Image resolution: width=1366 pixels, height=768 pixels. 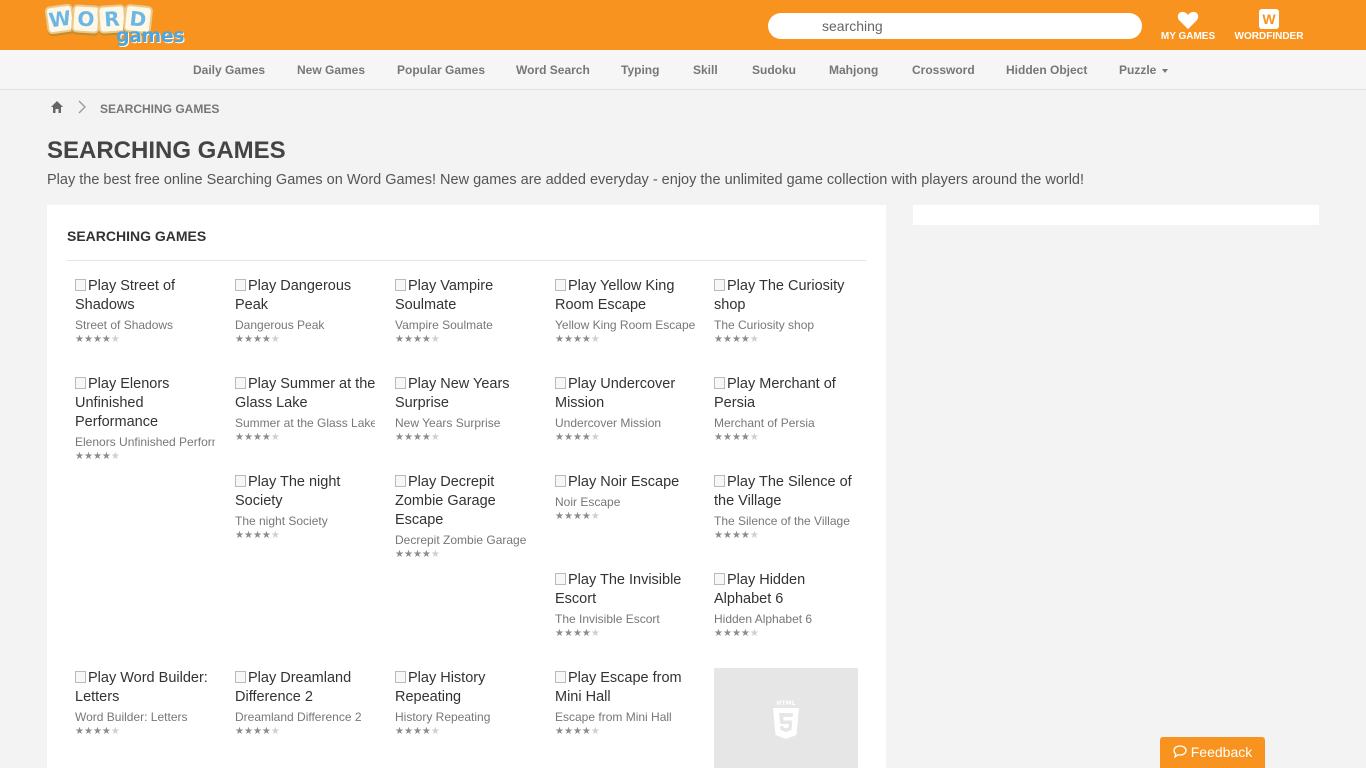 I want to click on nav-item-puzzle: Puzzle, so click(x=1144, y=70).